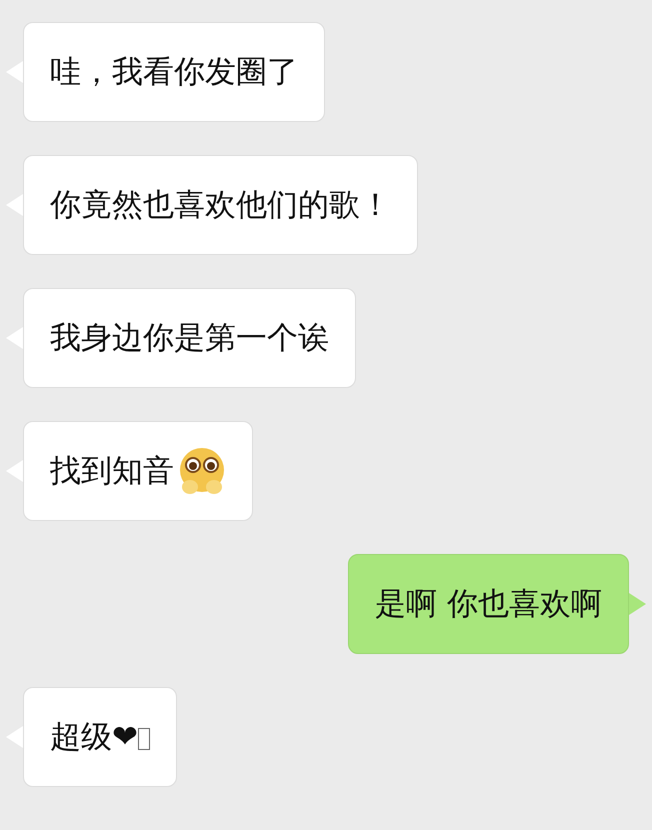 The width and height of the screenshot is (652, 830). I want to click on missing-glyph-icon, so click(144, 739).